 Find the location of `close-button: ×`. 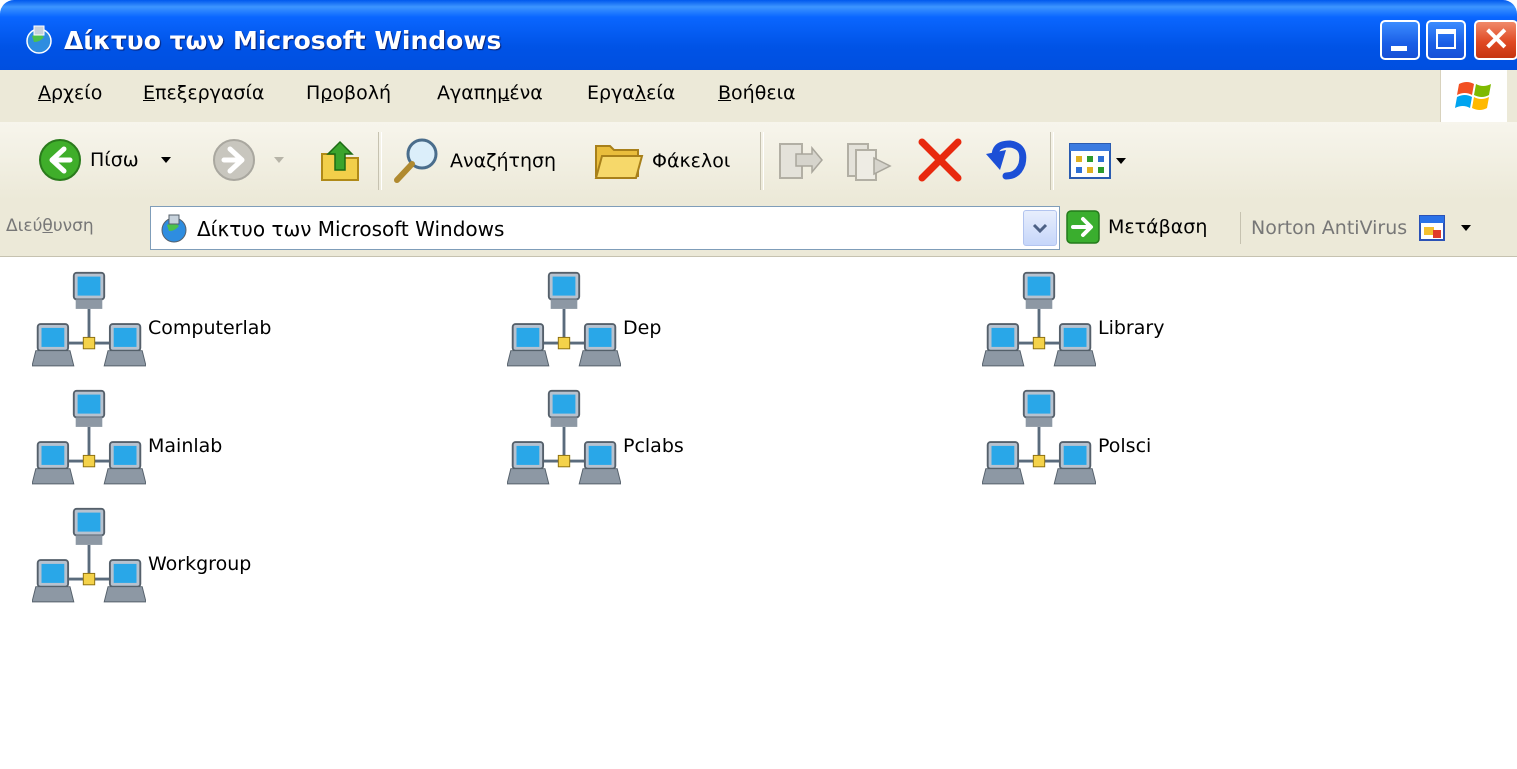

close-button: × is located at coordinates (1495, 39).